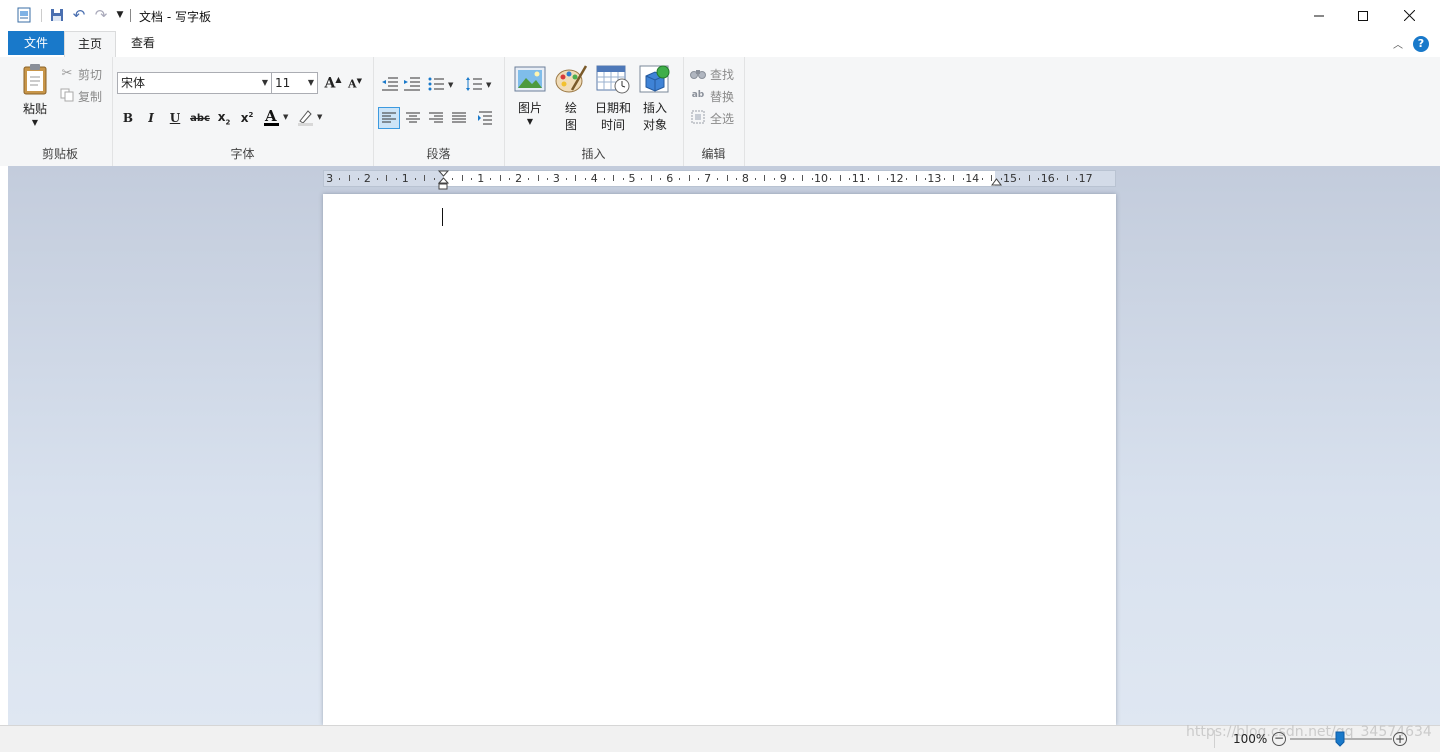  I want to click on italic-button: I, so click(151, 118).